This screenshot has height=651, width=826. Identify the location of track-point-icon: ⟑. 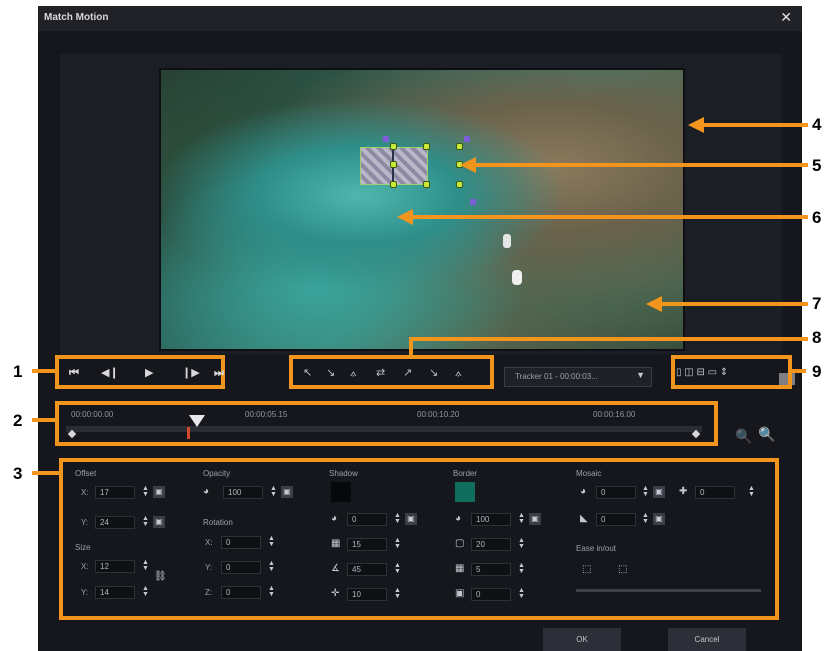
(353, 373).